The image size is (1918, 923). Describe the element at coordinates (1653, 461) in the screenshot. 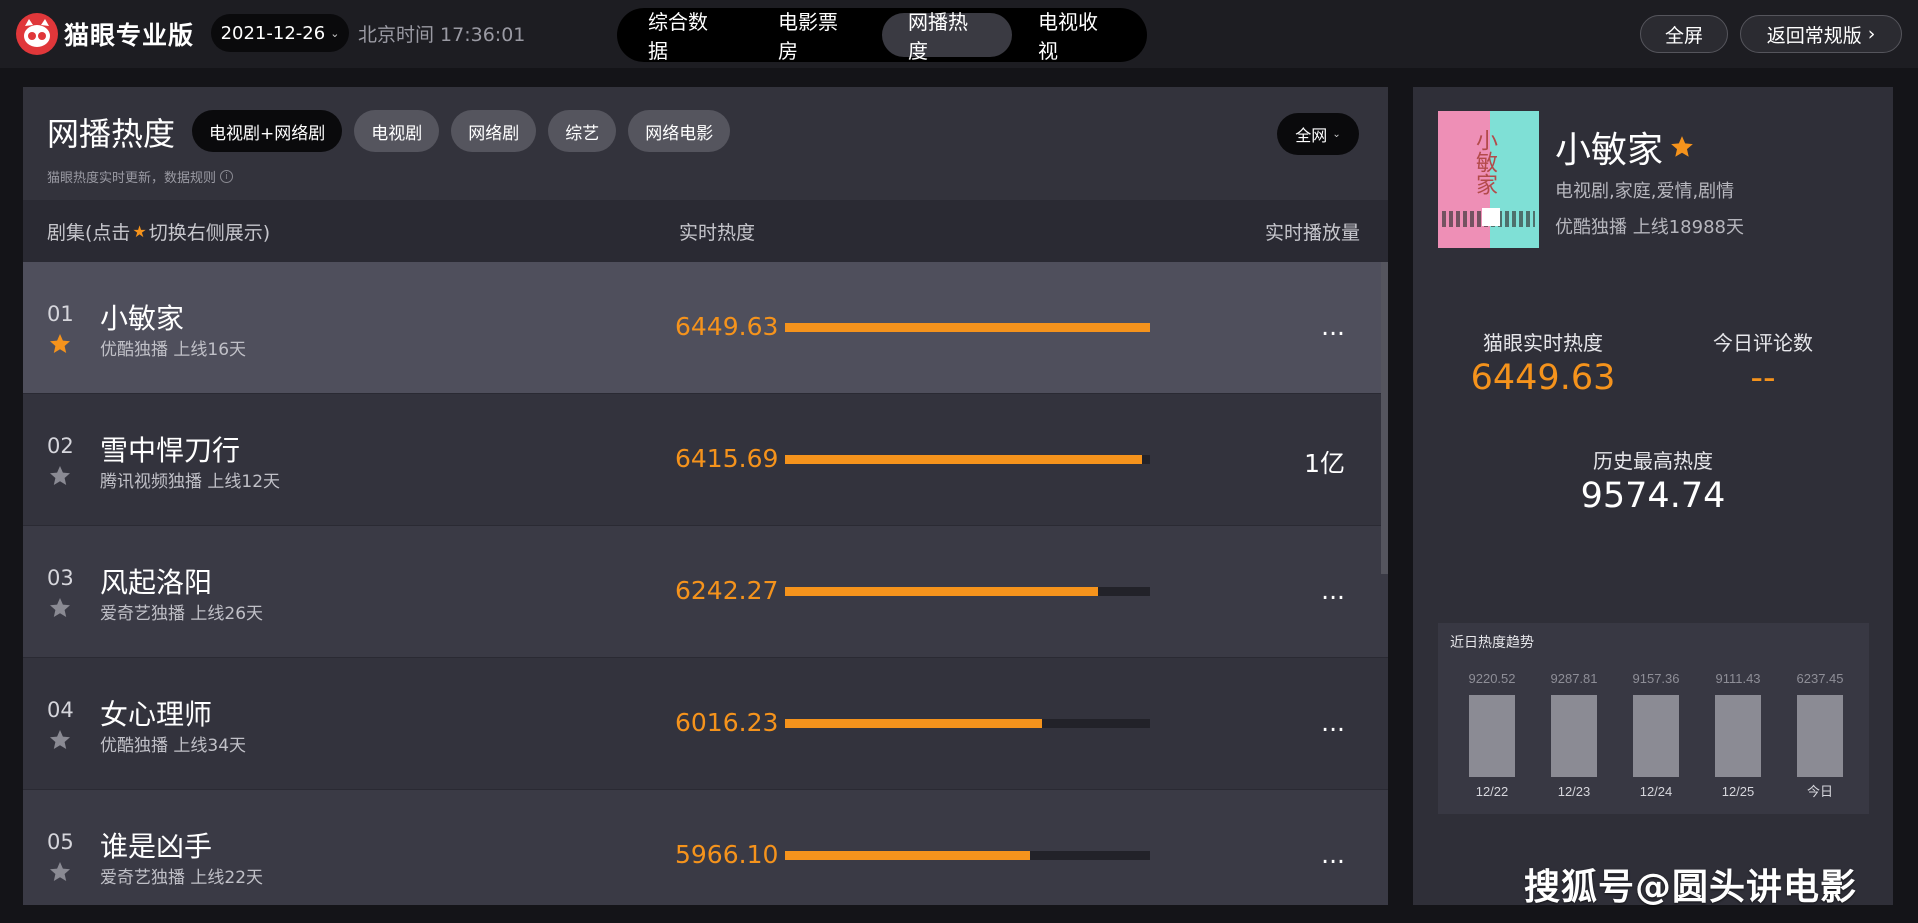

I see `stat-label: 历史最高热度` at that location.